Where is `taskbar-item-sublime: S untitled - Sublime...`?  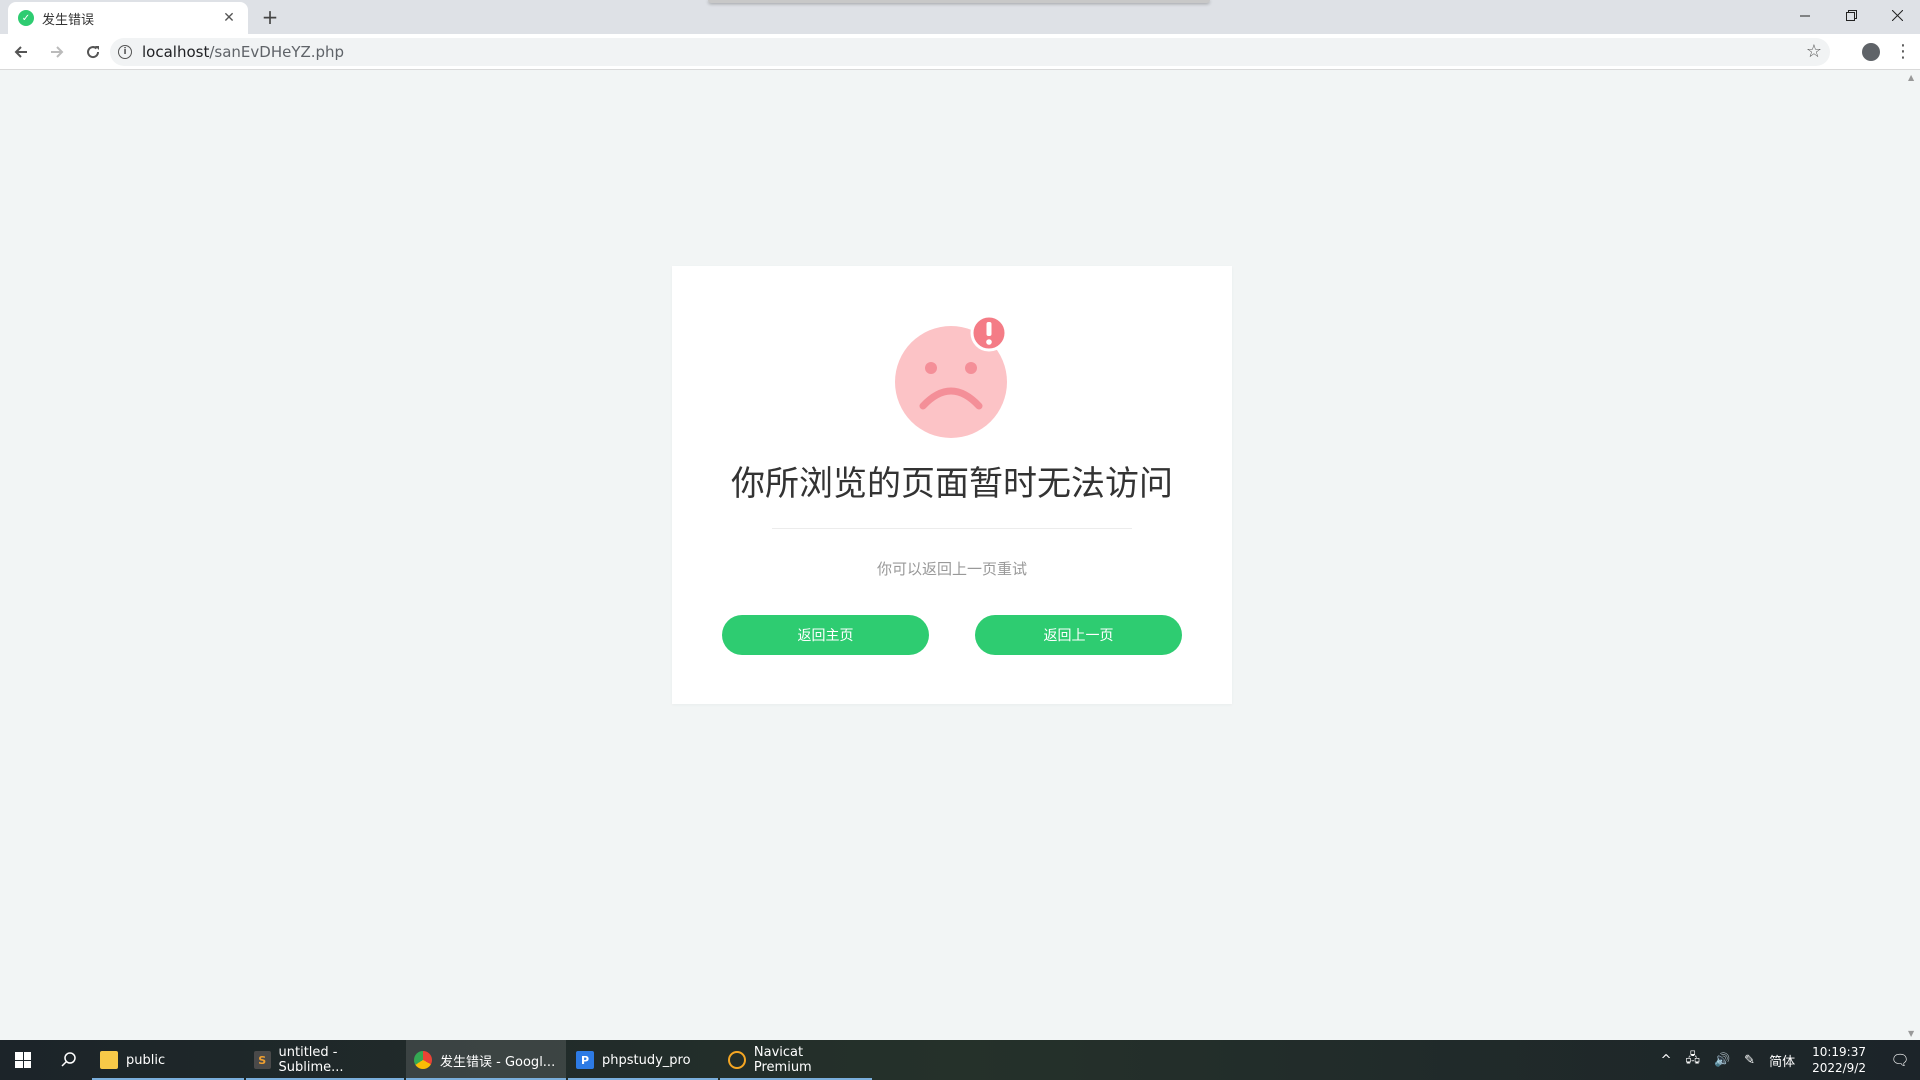
taskbar-item-sublime: S untitled - Sublime... is located at coordinates (325, 1060).